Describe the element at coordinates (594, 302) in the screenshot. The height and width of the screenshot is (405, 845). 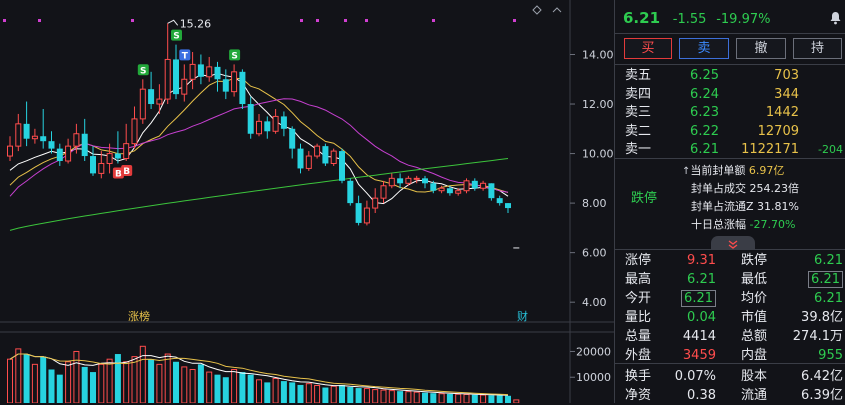
I see `price-tick-label: 4.00` at that location.